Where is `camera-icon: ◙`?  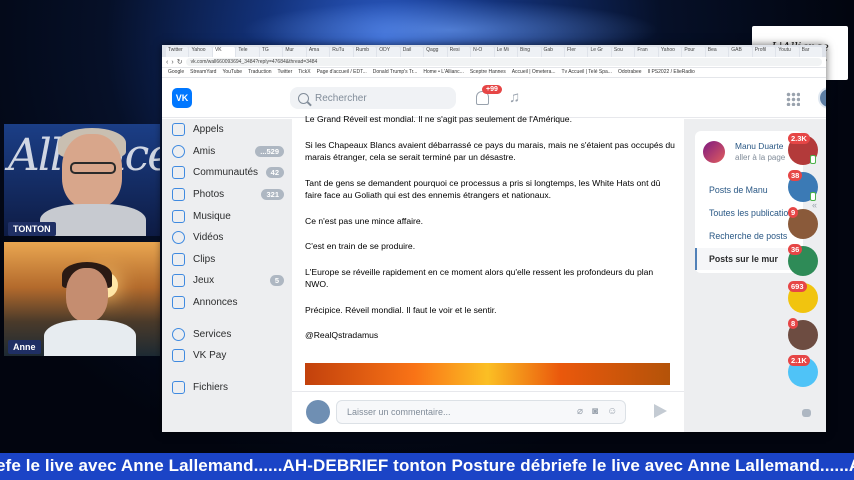 camera-icon: ◙ is located at coordinates (595, 411).